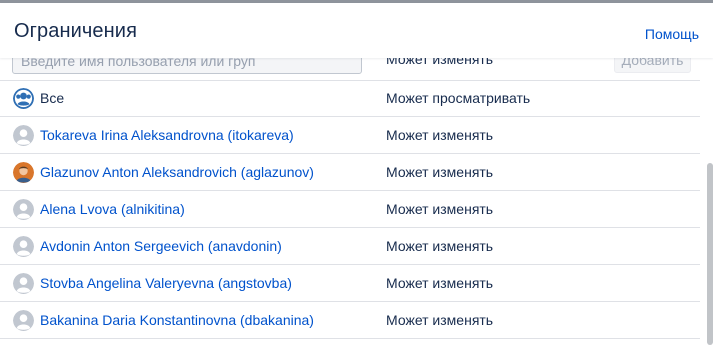 The height and width of the screenshot is (345, 713). Describe the element at coordinates (112, 209) in the screenshot. I see `user-link: Alena Lvova (alnikitina)` at that location.